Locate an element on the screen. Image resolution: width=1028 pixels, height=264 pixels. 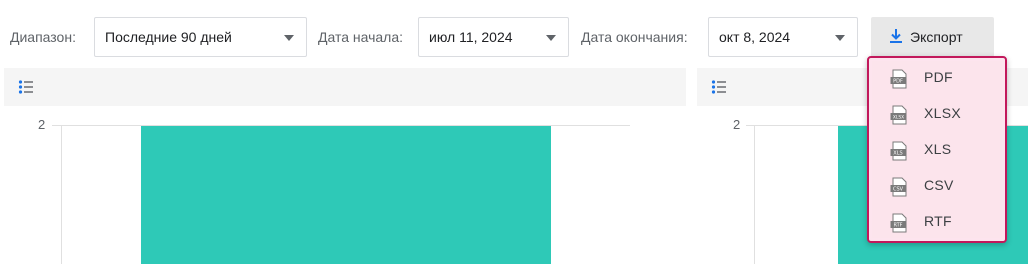
range-label: Диапазон: is located at coordinates (43, 37).